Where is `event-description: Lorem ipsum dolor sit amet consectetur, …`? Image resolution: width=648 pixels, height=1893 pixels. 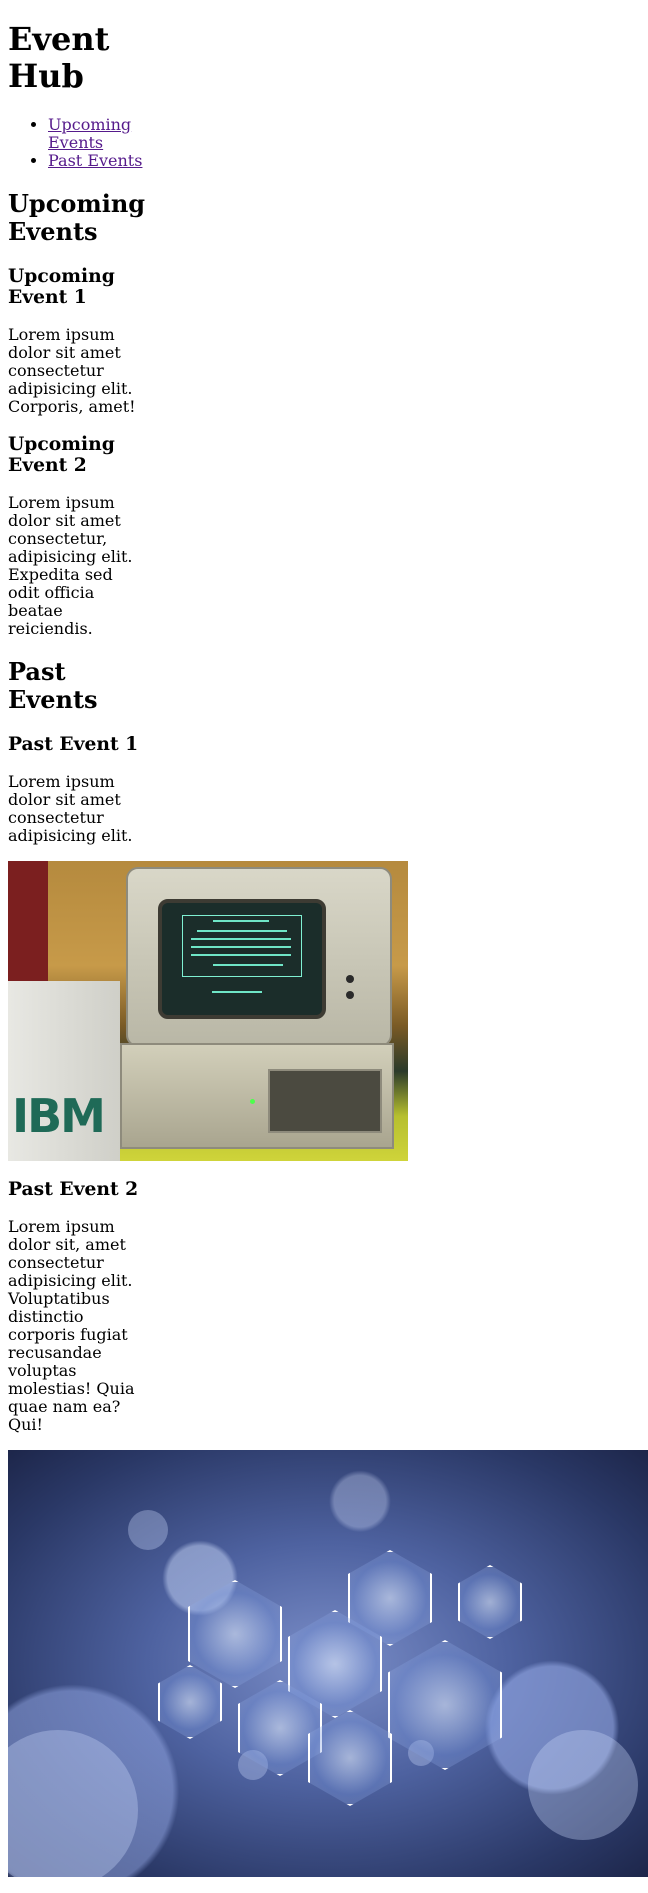 event-description: Lorem ipsum dolor sit amet consectetur, … is located at coordinates (70, 565).